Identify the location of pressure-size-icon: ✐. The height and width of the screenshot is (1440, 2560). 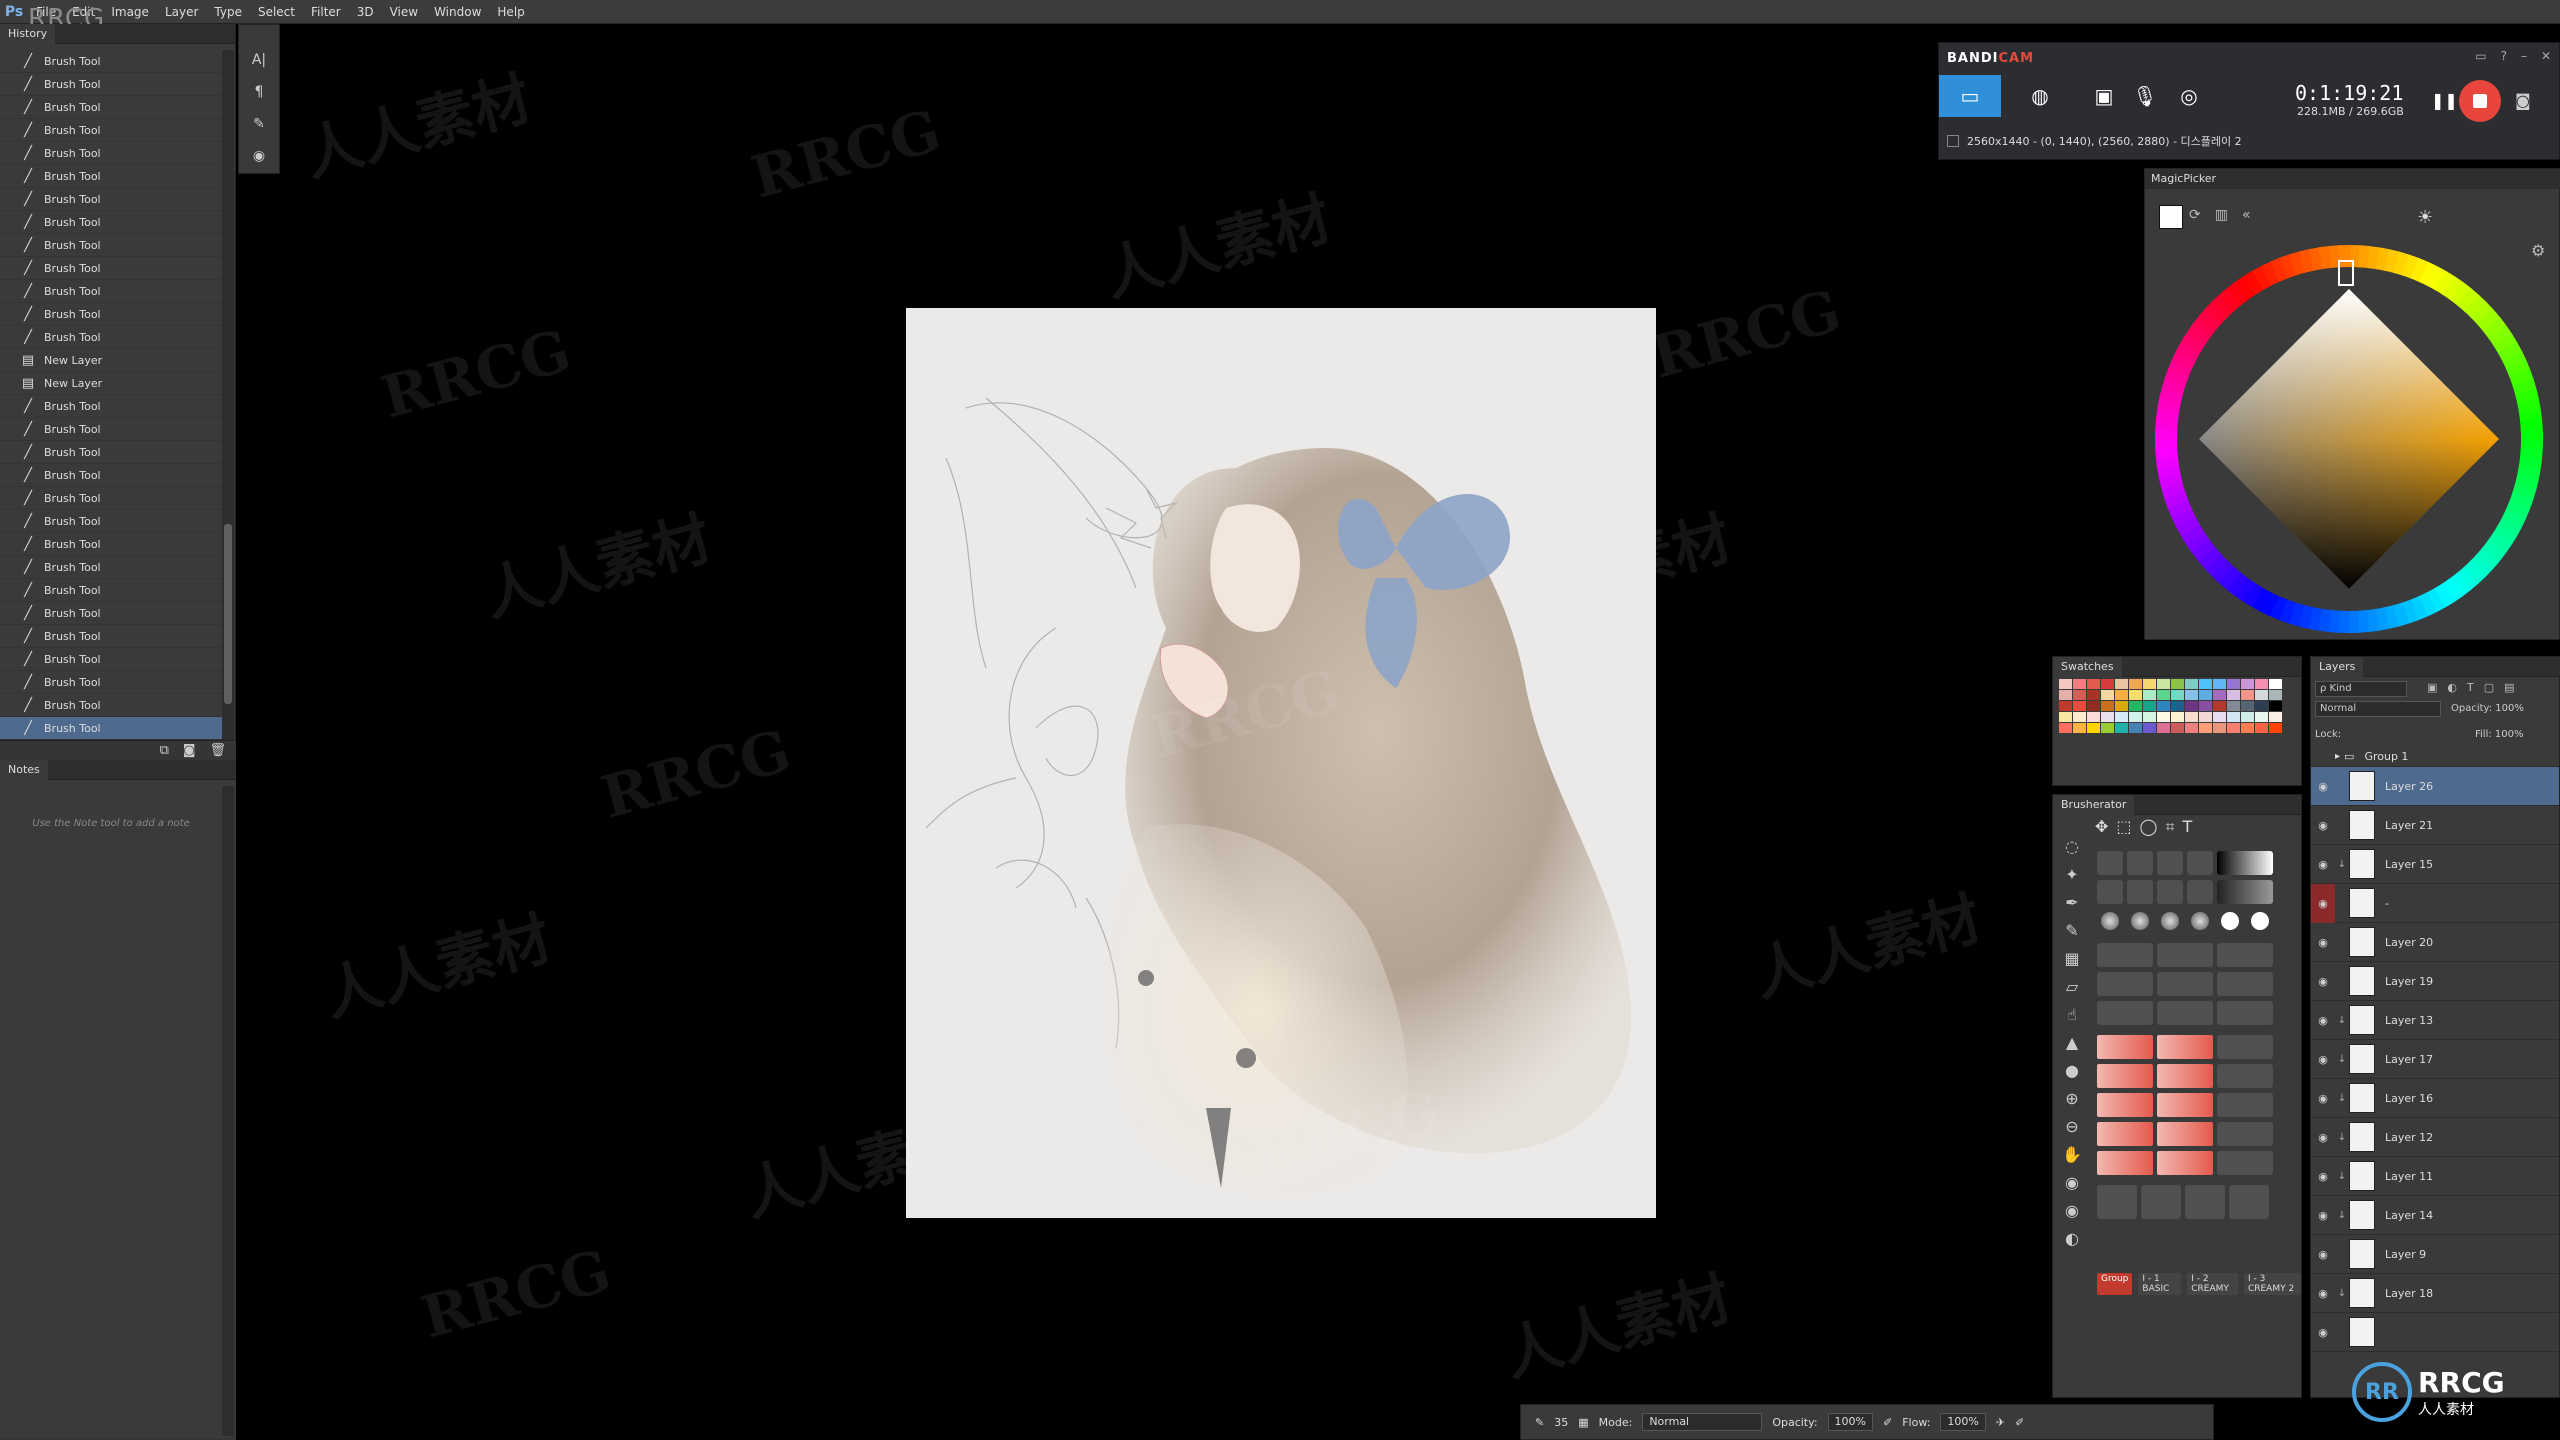
(2019, 1422).